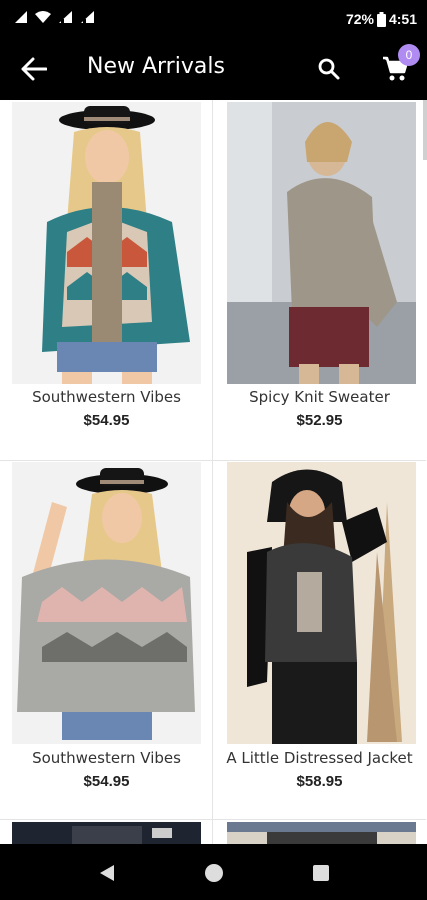  I want to click on scrollbar, so click(425, 130).